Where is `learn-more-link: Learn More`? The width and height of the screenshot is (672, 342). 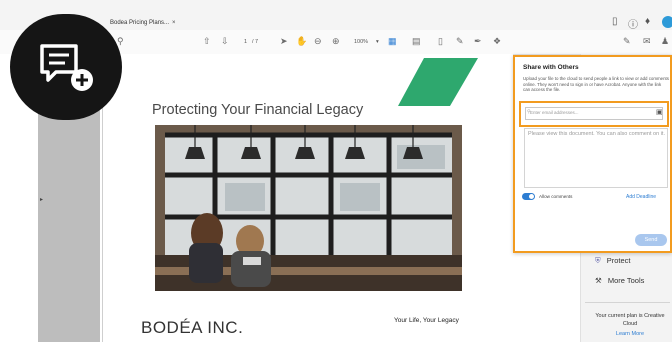
learn-more-link: Learn More is located at coordinates (630, 334).